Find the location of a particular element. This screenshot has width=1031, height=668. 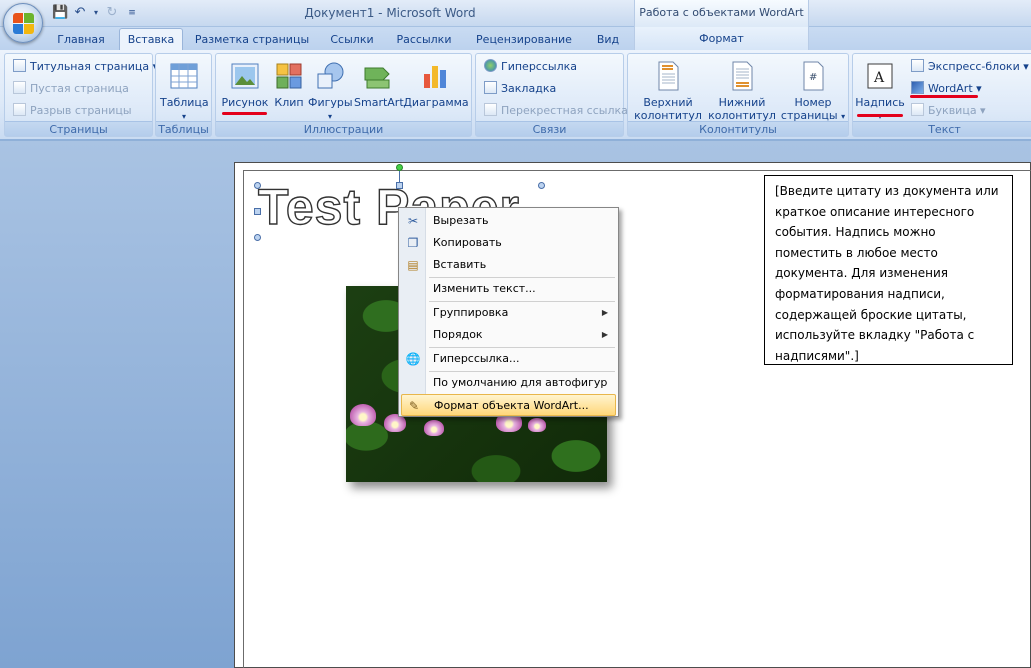

svg-text: A is located at coordinates (879, 78).